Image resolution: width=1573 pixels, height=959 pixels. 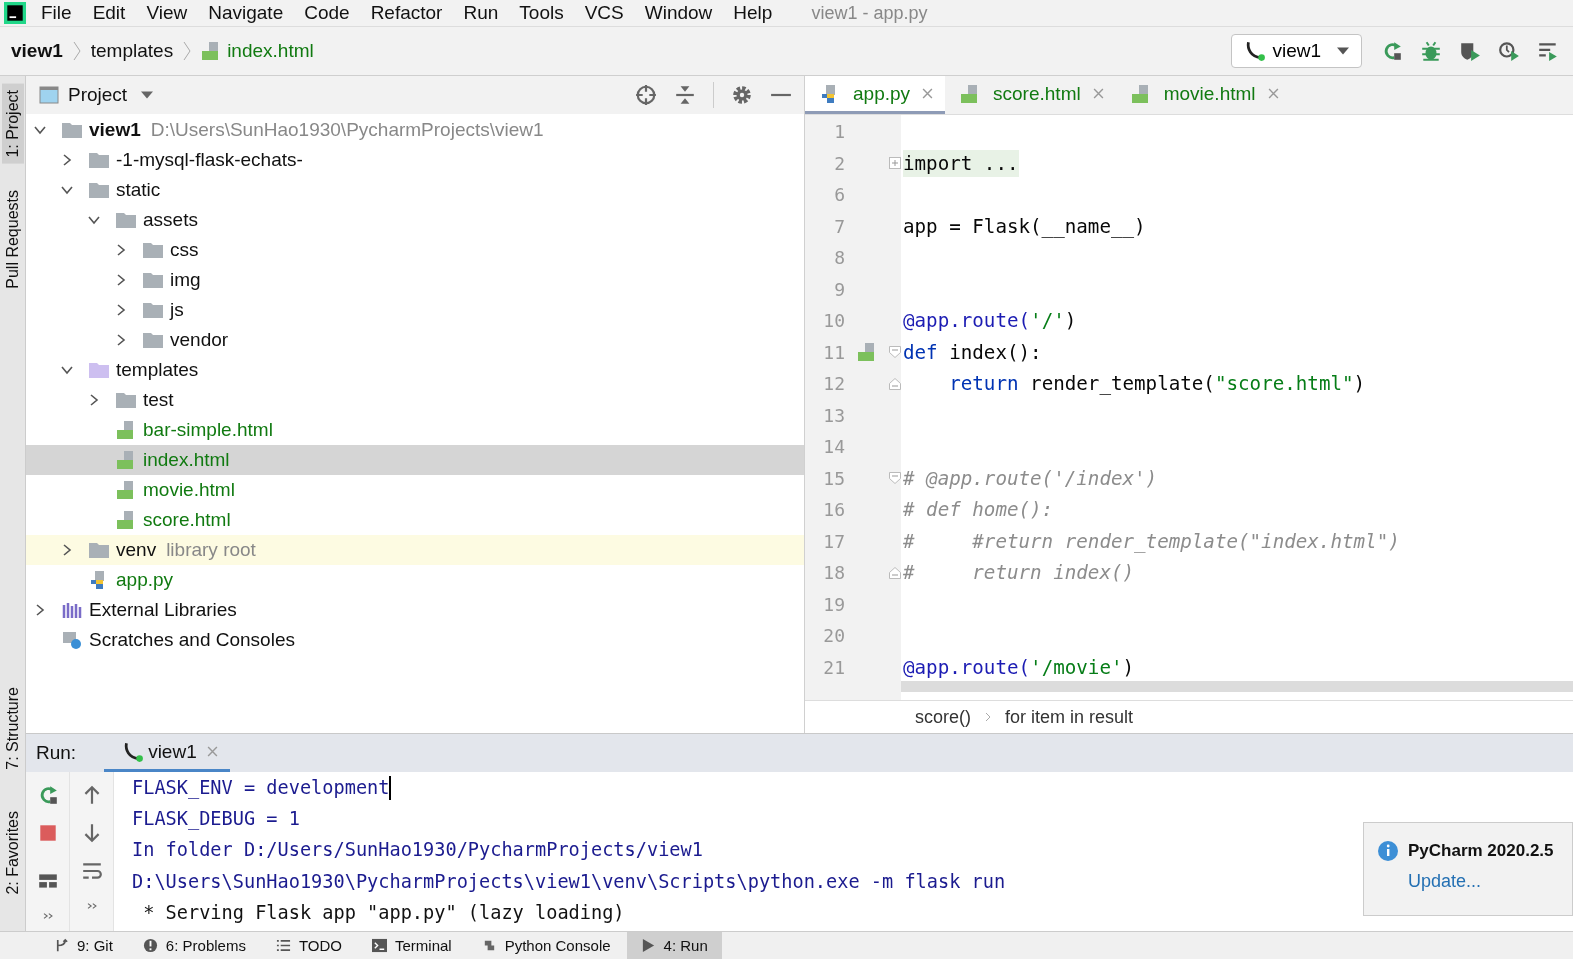 What do you see at coordinates (541, 13) in the screenshot?
I see `menu-item: Tools` at bounding box center [541, 13].